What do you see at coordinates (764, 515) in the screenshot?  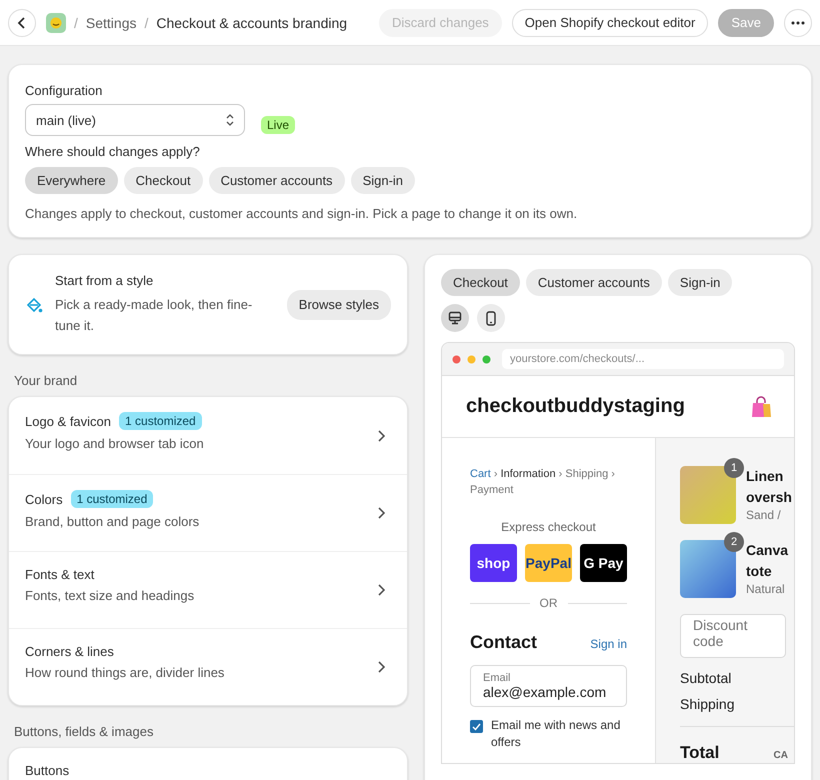 I see `product-variant: Sand /` at bounding box center [764, 515].